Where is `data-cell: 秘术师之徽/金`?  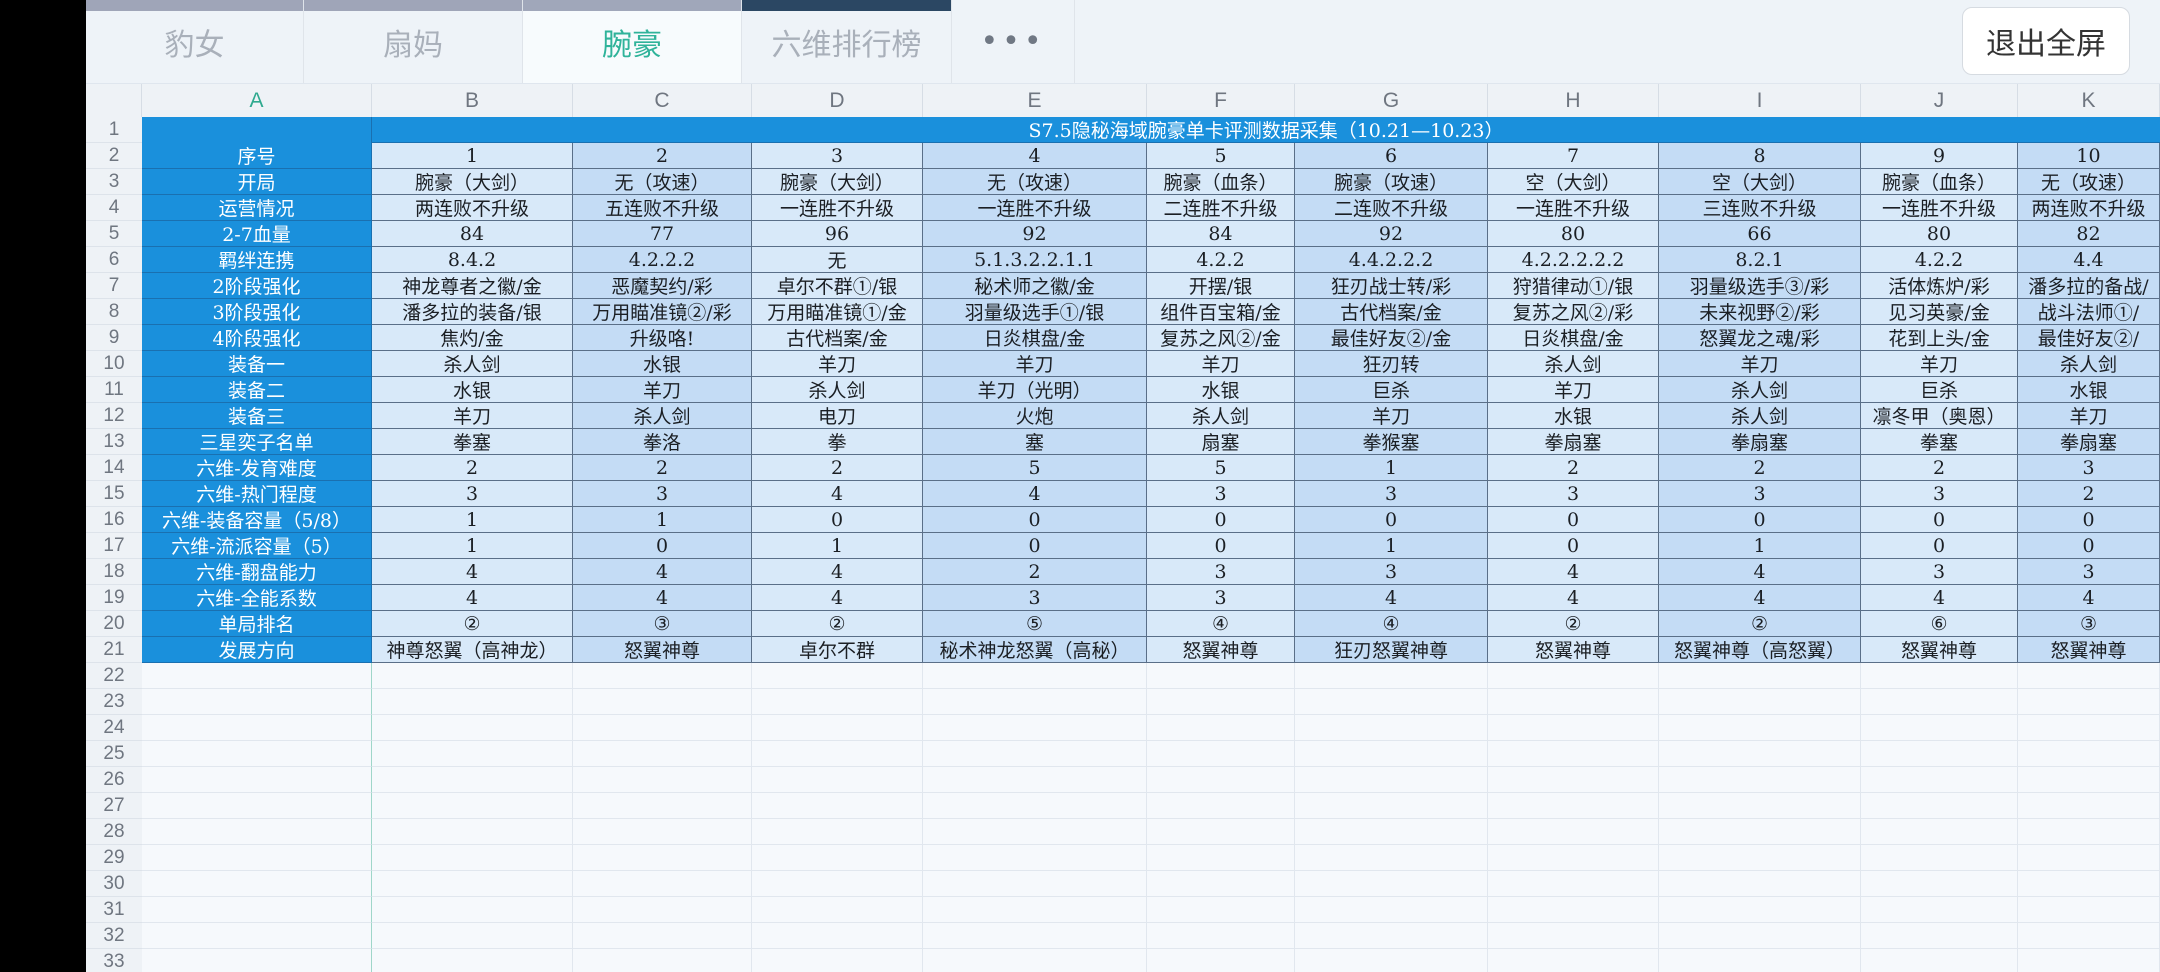 data-cell: 秘术师之徽/金 is located at coordinates (1035, 286).